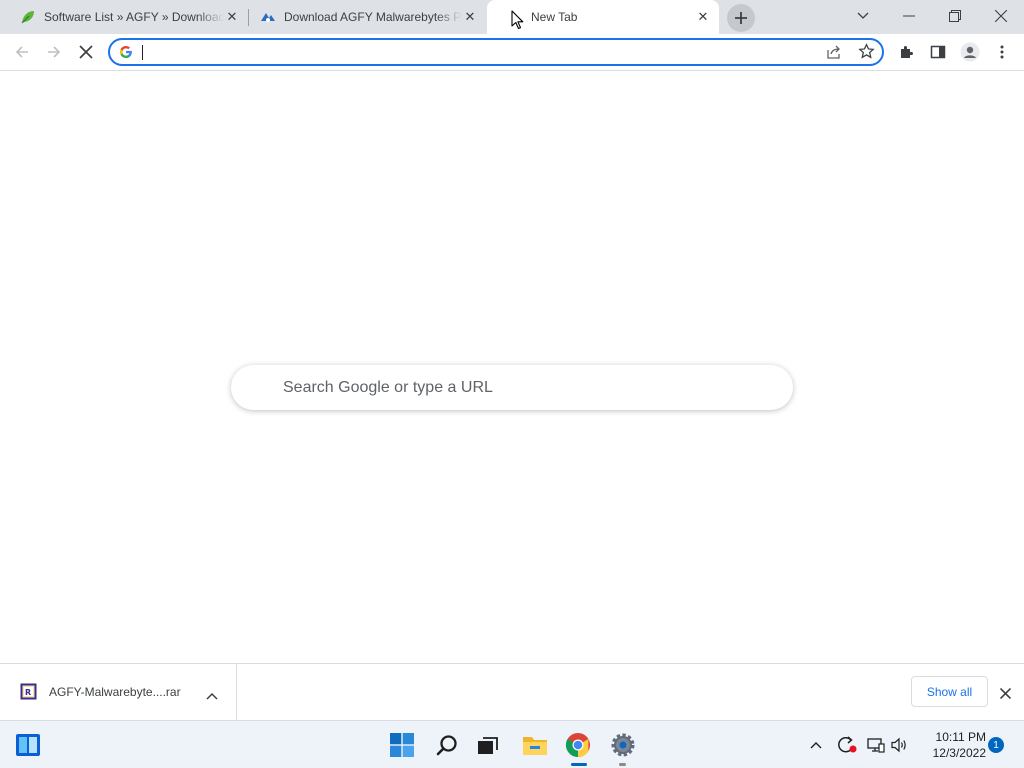  I want to click on update-status-icon, so click(847, 745).